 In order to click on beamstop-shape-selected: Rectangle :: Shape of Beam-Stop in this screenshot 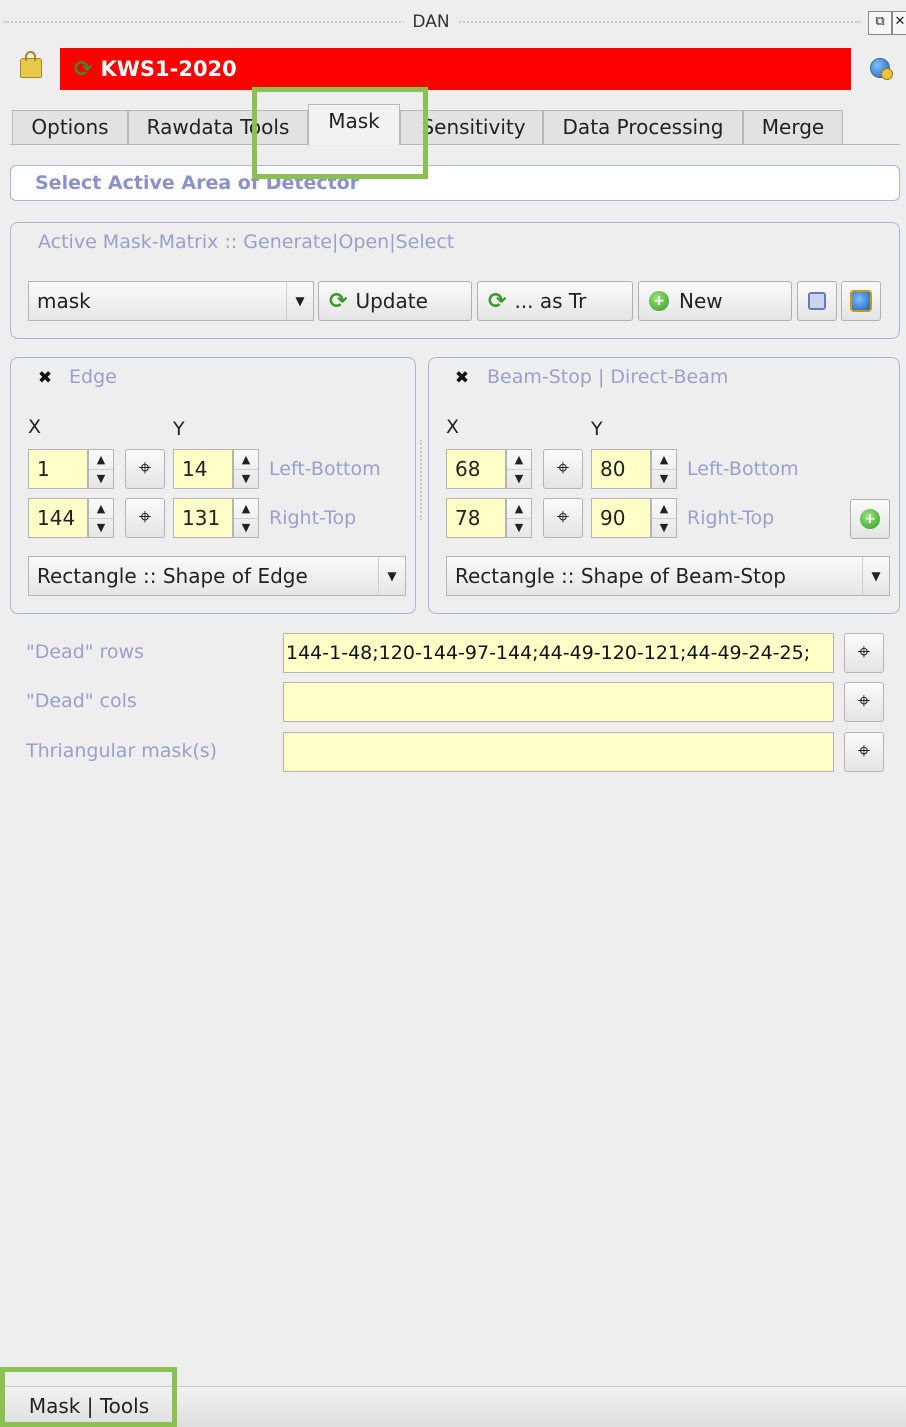, I will do `click(620, 576)`.